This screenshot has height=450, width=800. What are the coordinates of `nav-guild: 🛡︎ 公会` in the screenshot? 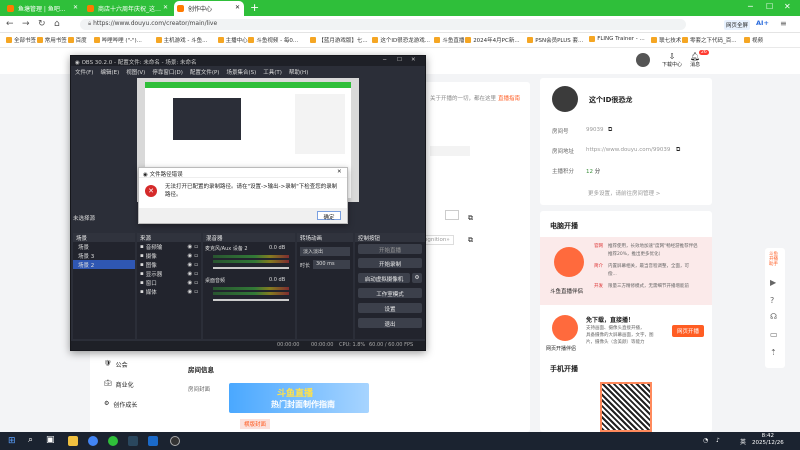 It's located at (116, 364).